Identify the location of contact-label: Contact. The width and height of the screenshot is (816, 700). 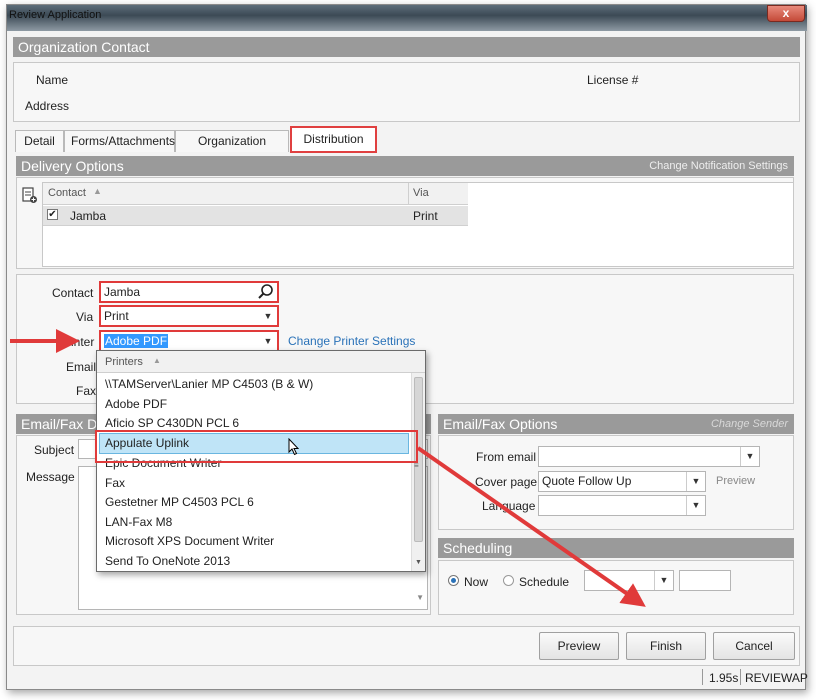
(73, 293).